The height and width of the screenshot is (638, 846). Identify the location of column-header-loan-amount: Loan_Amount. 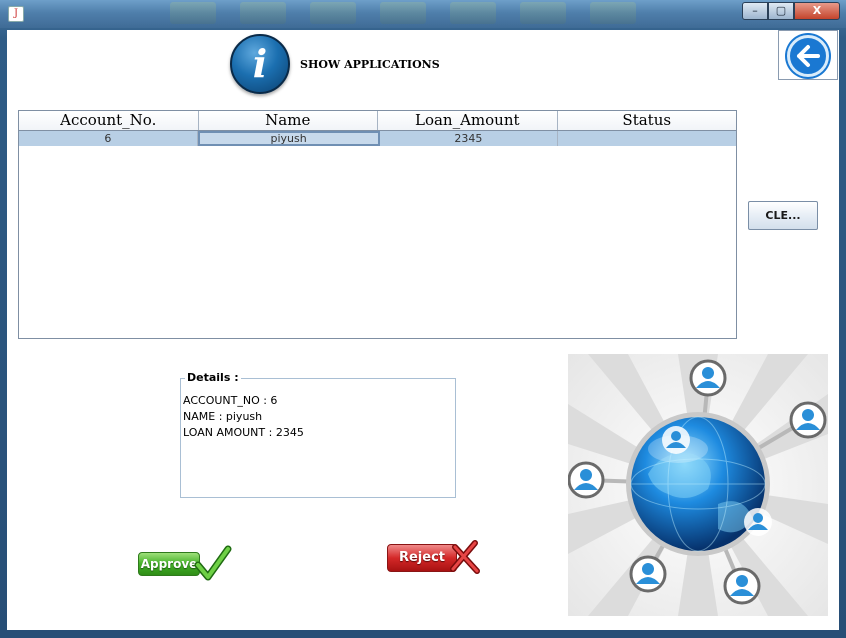
(468, 120).